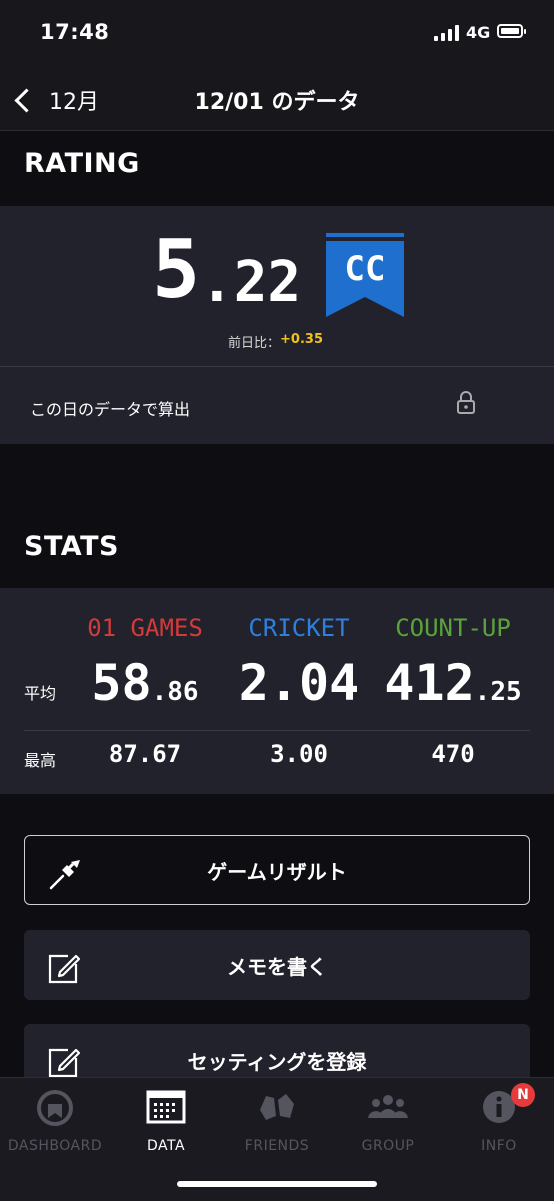  I want to click on game-result-label: ゲームリザルト, so click(277, 871).